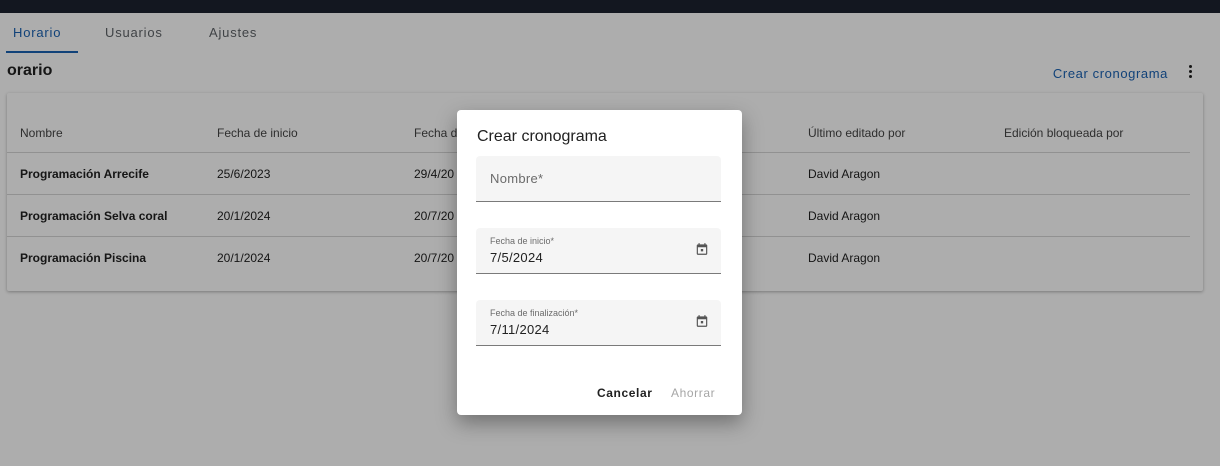 Image resolution: width=1220 pixels, height=466 pixels. I want to click on end-date-field: Fecha de finalización* 7/11/2024, so click(598, 323).